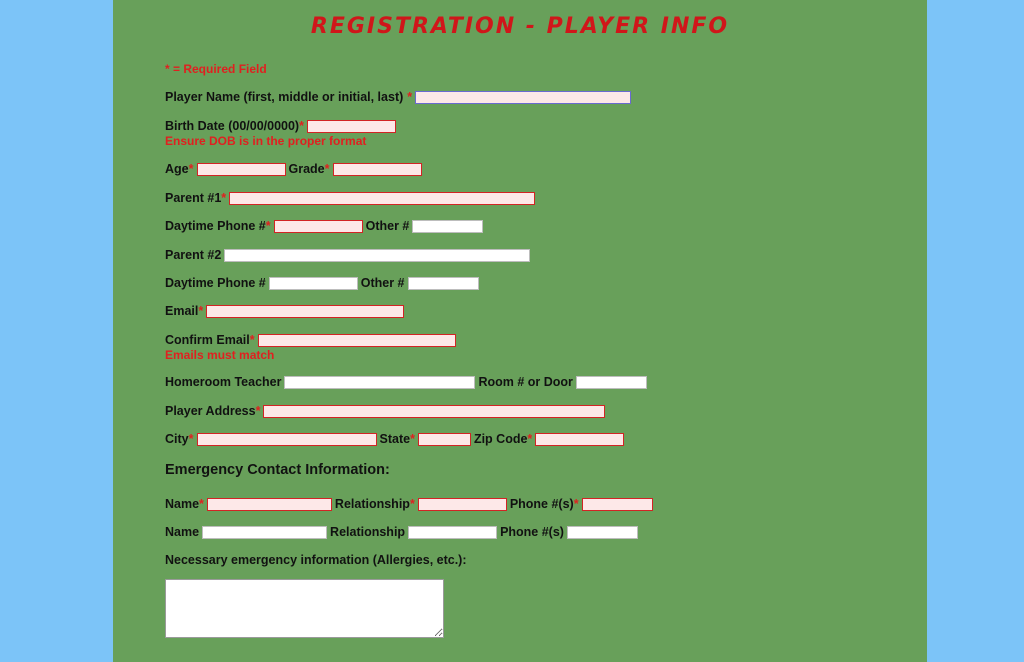  I want to click on daytime-phone2-label: Daytime Phone #, so click(215, 283).